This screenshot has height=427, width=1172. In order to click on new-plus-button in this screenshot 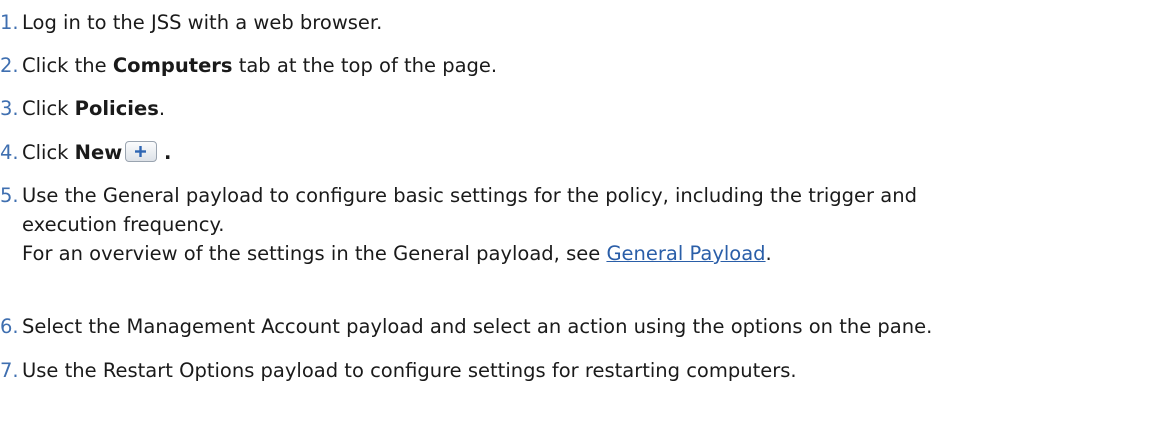, I will do `click(141, 151)`.